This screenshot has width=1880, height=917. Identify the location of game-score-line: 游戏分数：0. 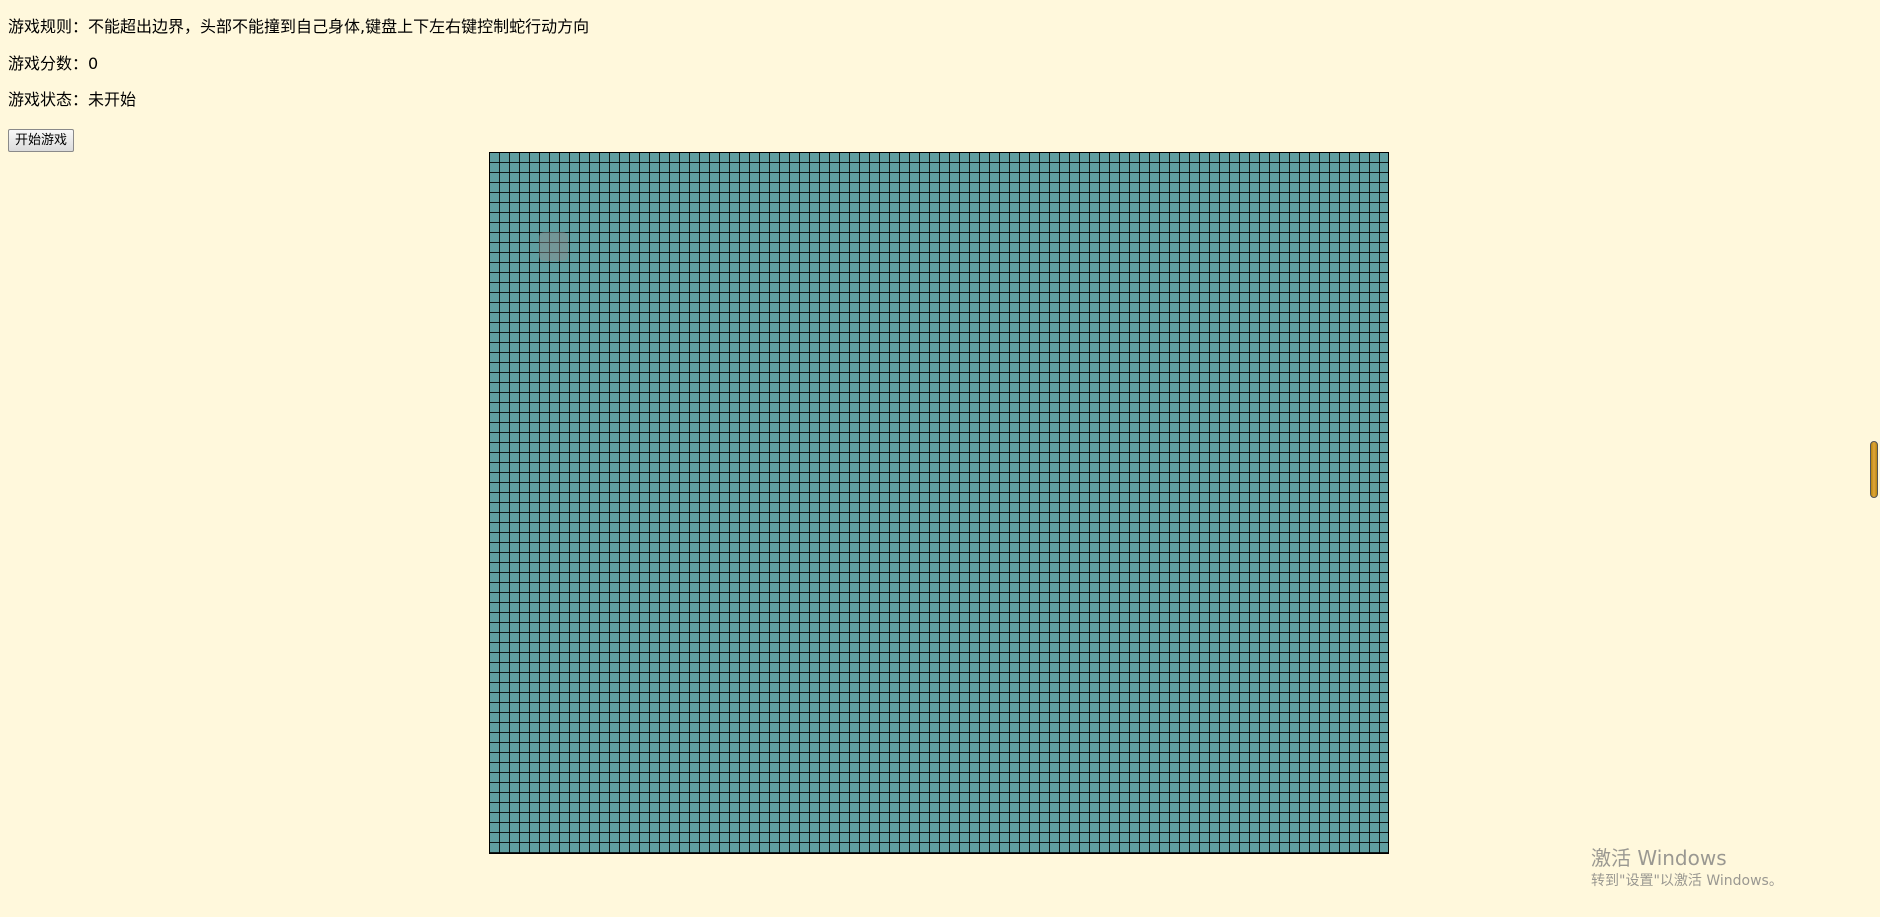
(53, 64).